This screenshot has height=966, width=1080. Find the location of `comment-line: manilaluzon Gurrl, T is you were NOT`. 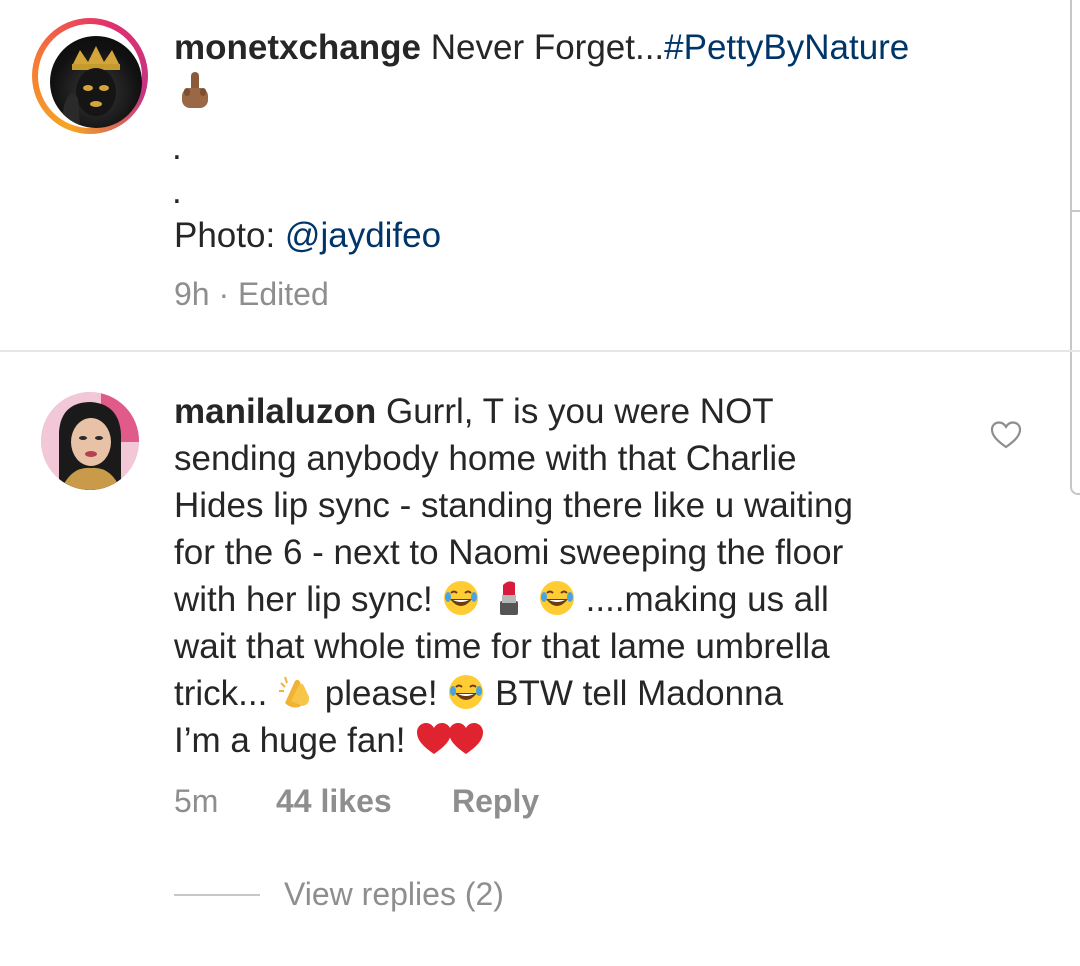

comment-line: manilaluzon Gurrl, T is you were NOT is located at coordinates (474, 411).